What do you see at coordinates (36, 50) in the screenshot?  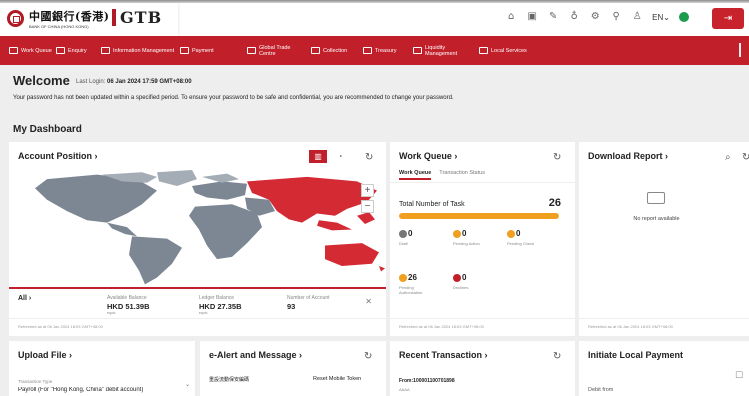 I see `nav-label: Work Queue` at bounding box center [36, 50].